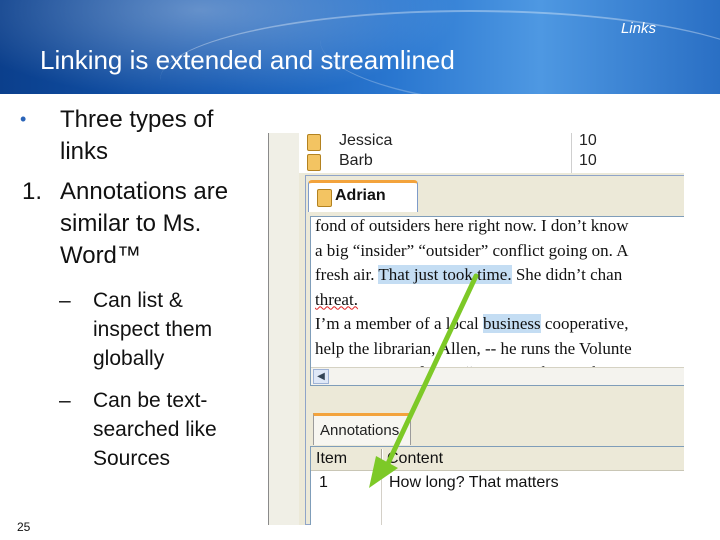 The height and width of the screenshot is (540, 720). Describe the element at coordinates (155, 429) in the screenshot. I see `sub-bullet-text: Can be text-searched like Sources` at that location.